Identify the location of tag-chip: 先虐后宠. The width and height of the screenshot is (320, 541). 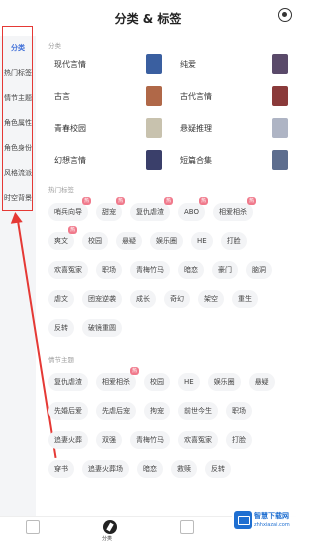
(116, 411).